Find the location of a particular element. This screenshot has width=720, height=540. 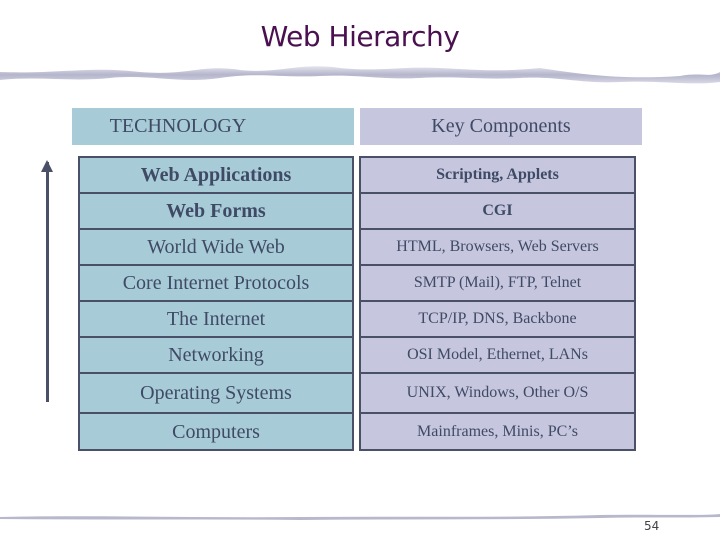

components-label: HTML, Browsers, Web Servers is located at coordinates (497, 246).